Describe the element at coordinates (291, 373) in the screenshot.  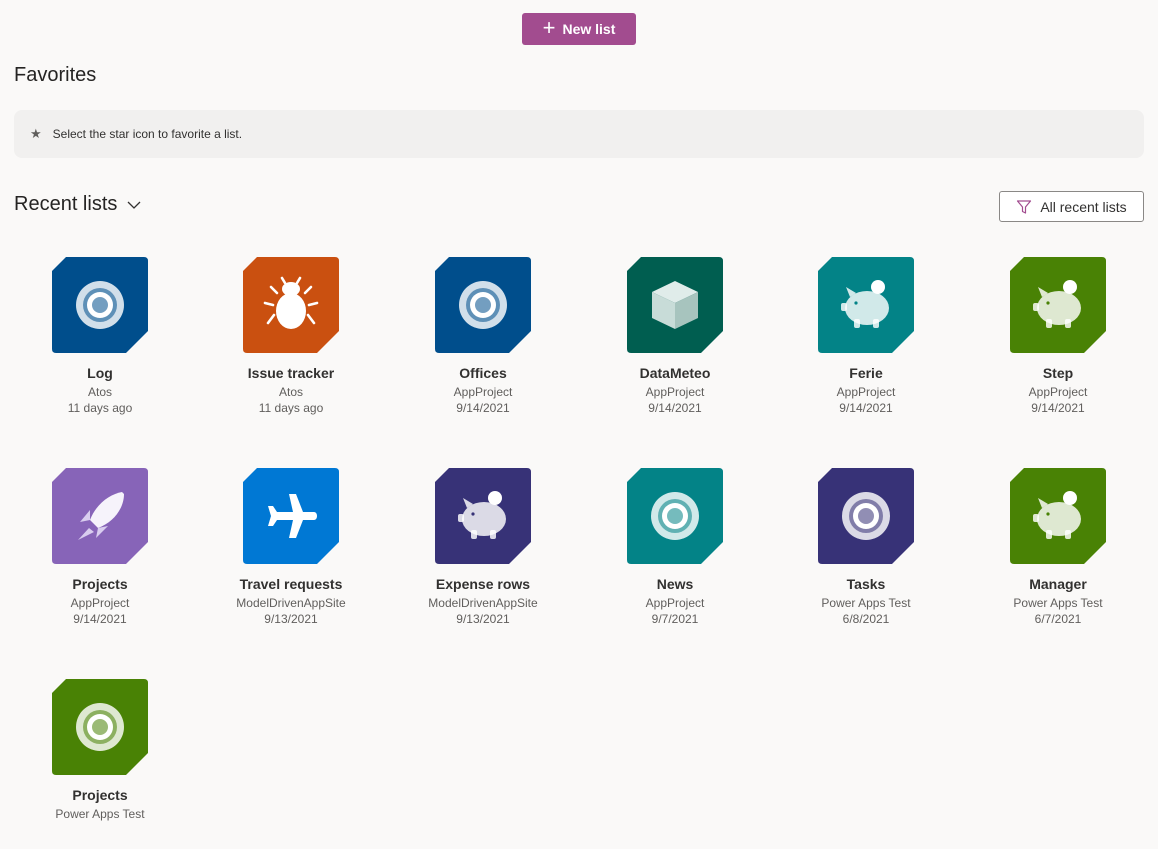
I see `list-name: Issue tracker` at that location.